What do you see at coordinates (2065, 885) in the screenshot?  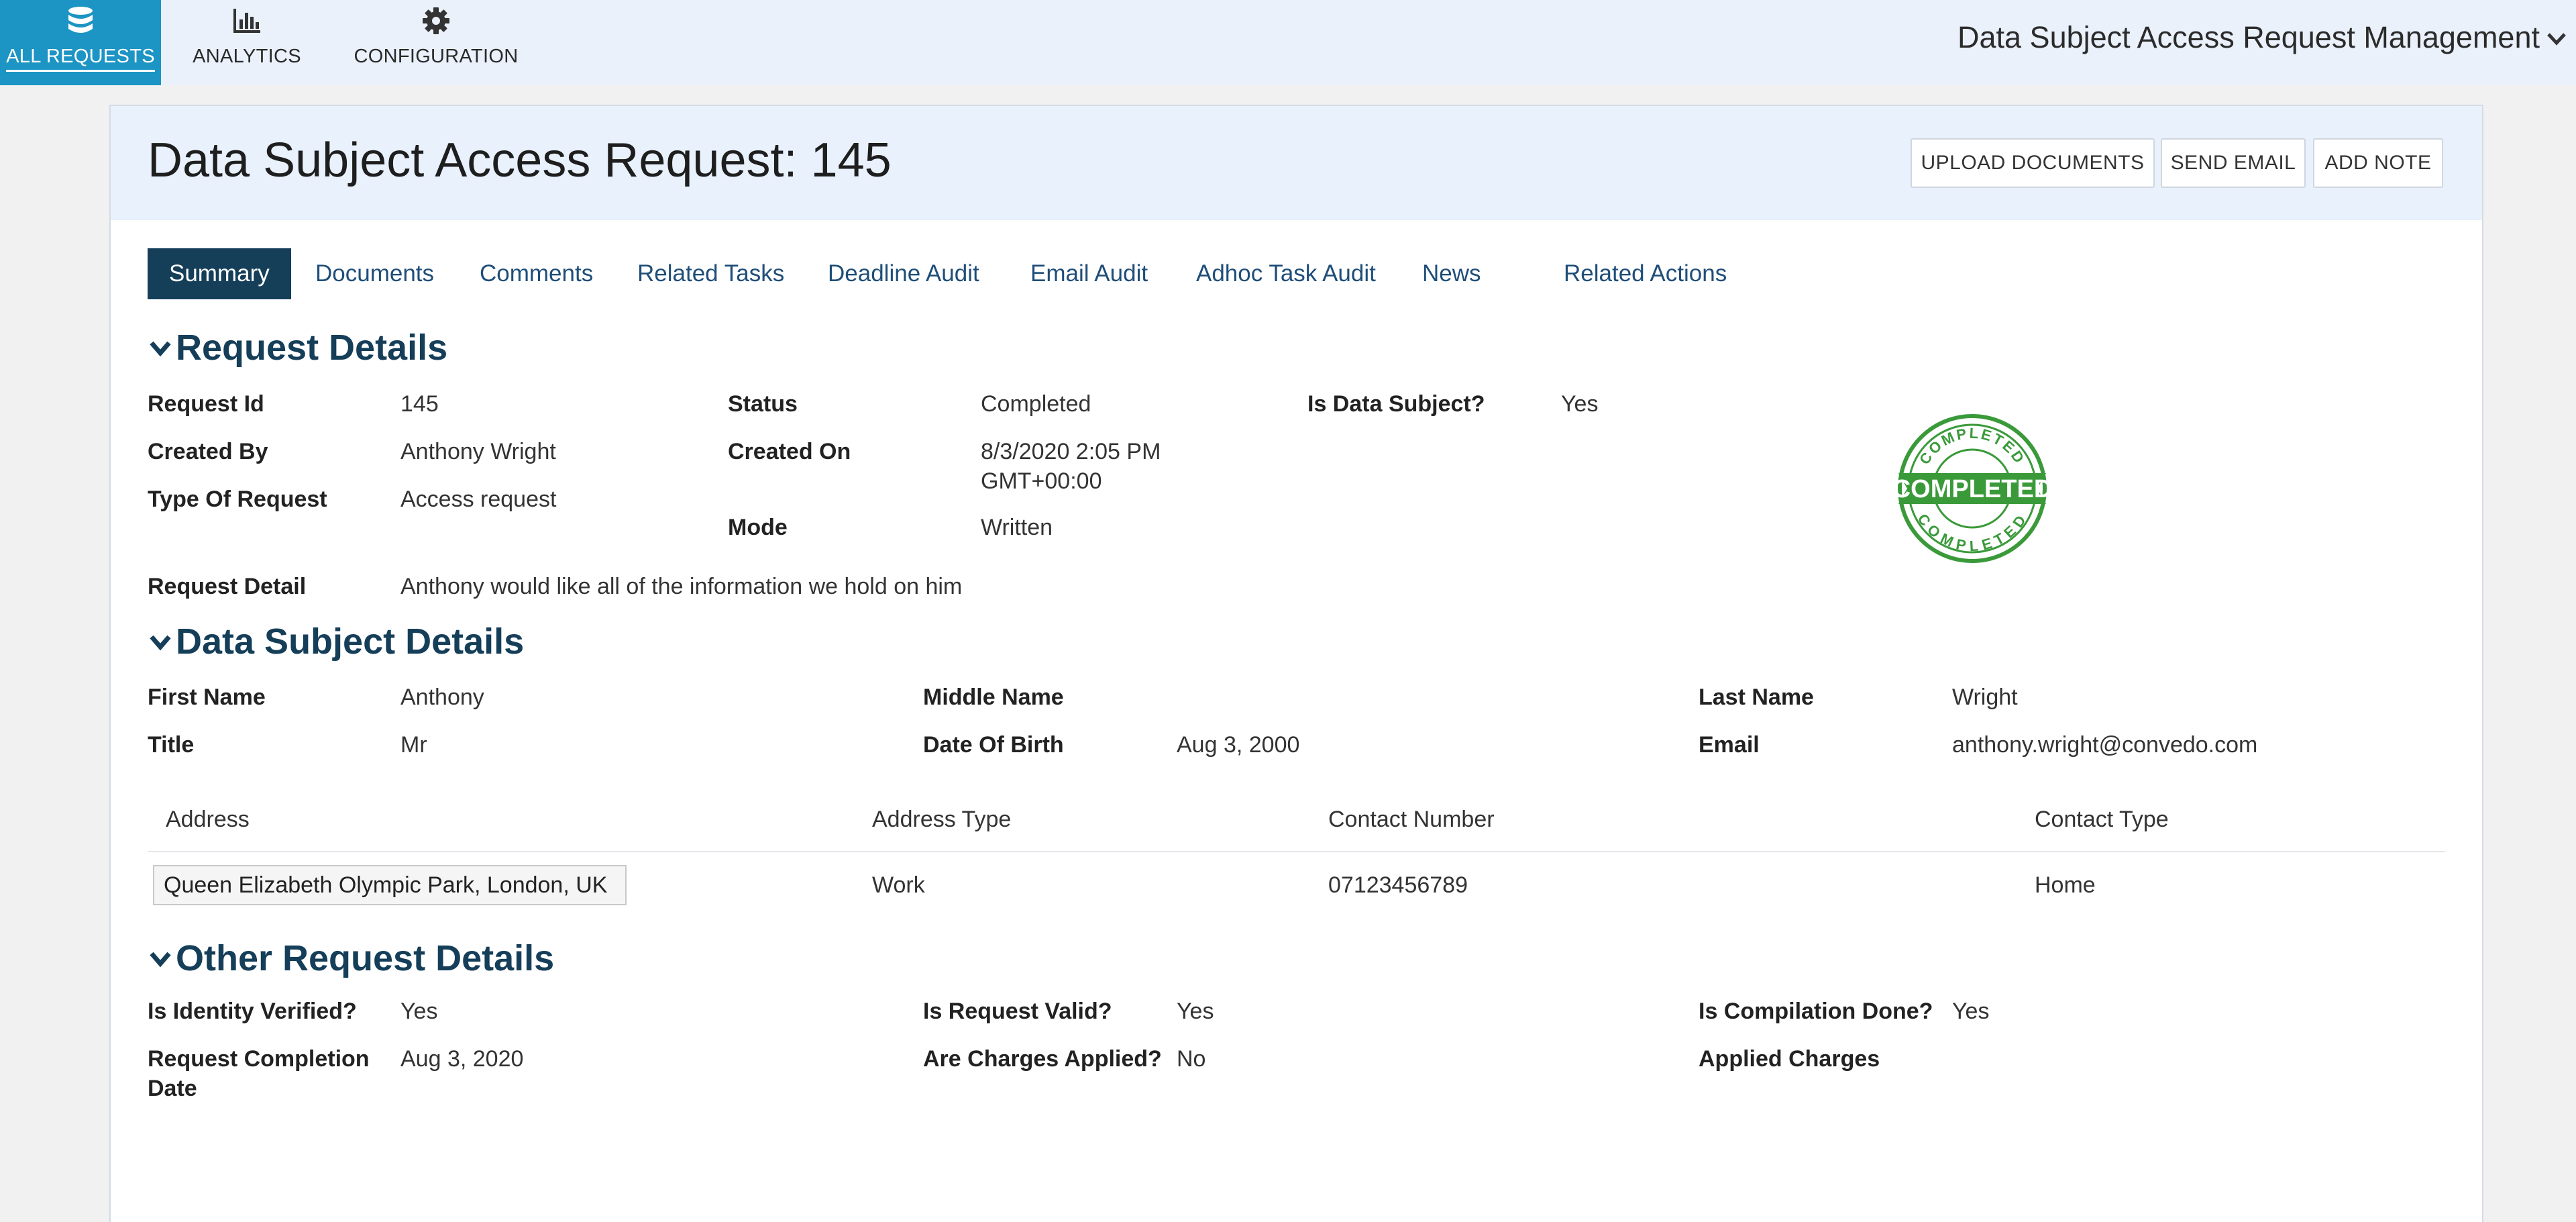 I see `contact-type-value: Home` at bounding box center [2065, 885].